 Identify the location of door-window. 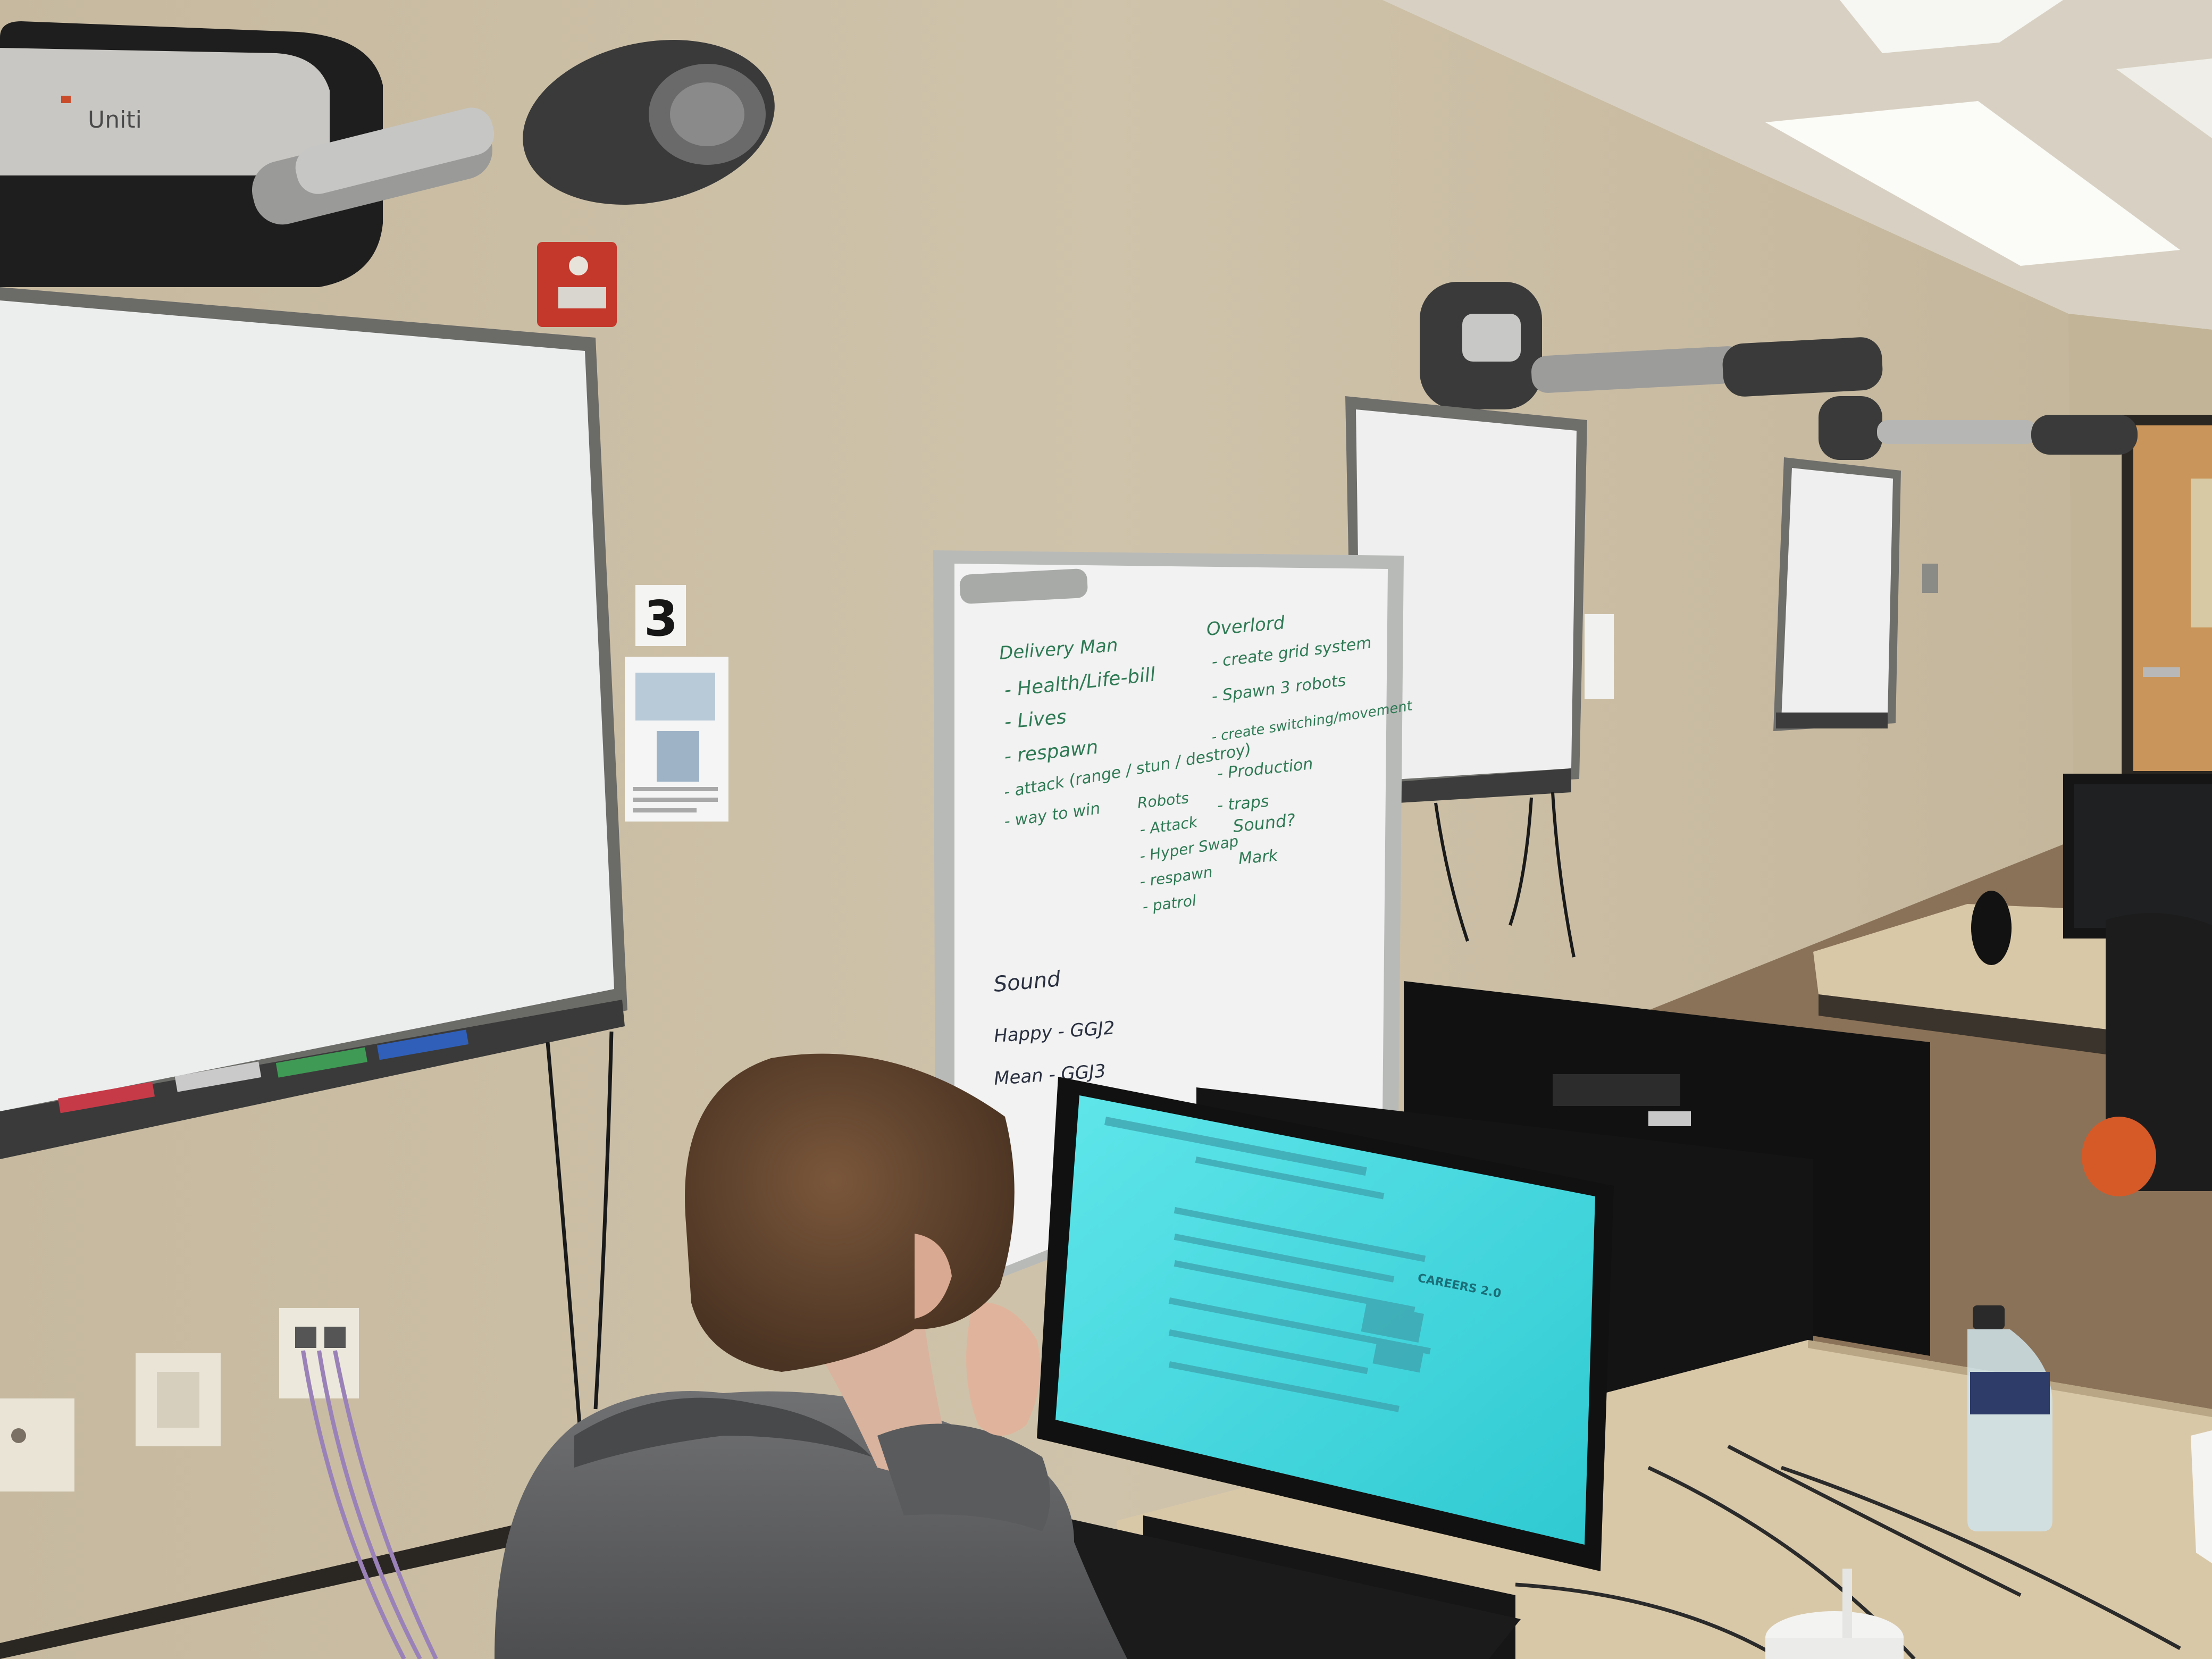
(2201, 553).